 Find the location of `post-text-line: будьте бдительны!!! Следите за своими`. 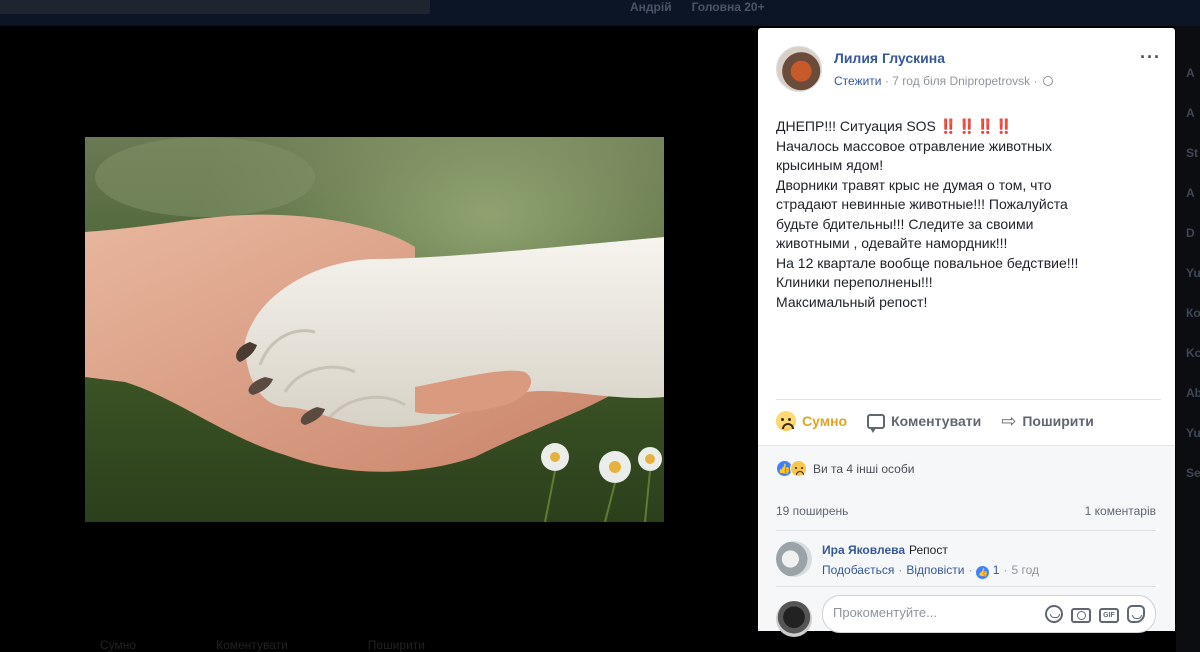

post-text-line: будьте бдительны!!! Следите за своими is located at coordinates (905, 223).